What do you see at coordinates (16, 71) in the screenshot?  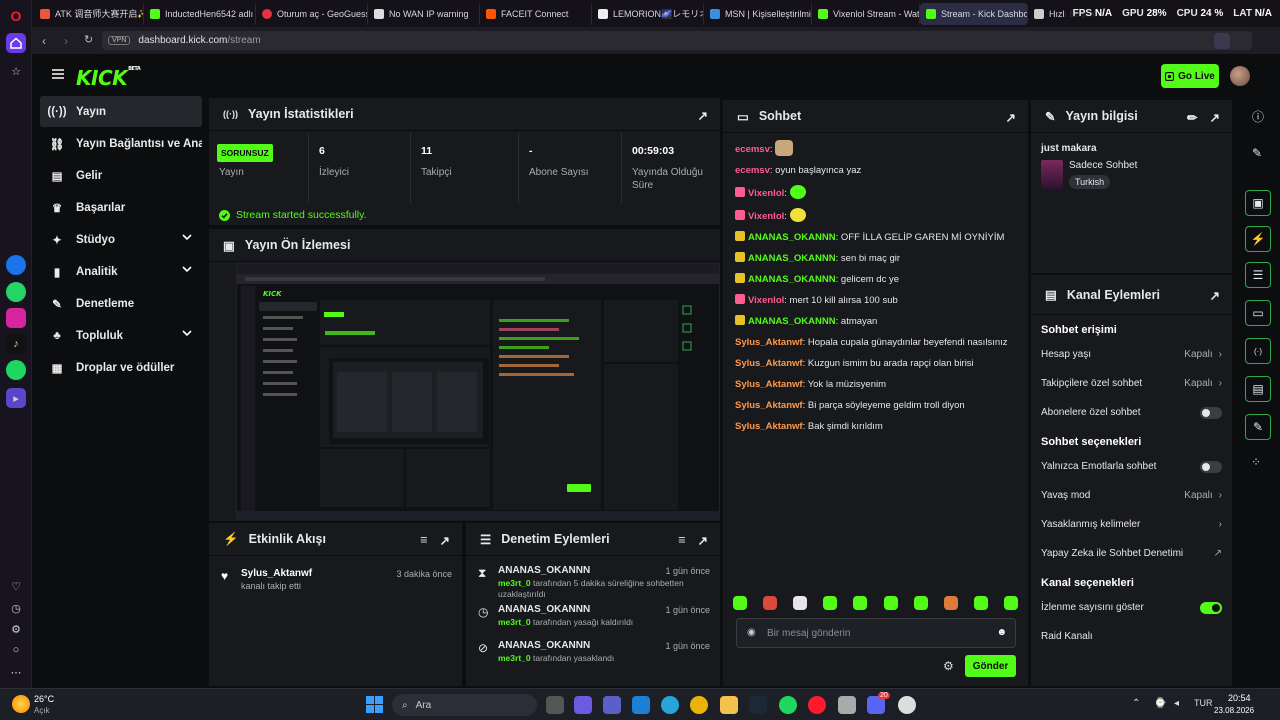 I see `star-icon: ☆` at bounding box center [16, 71].